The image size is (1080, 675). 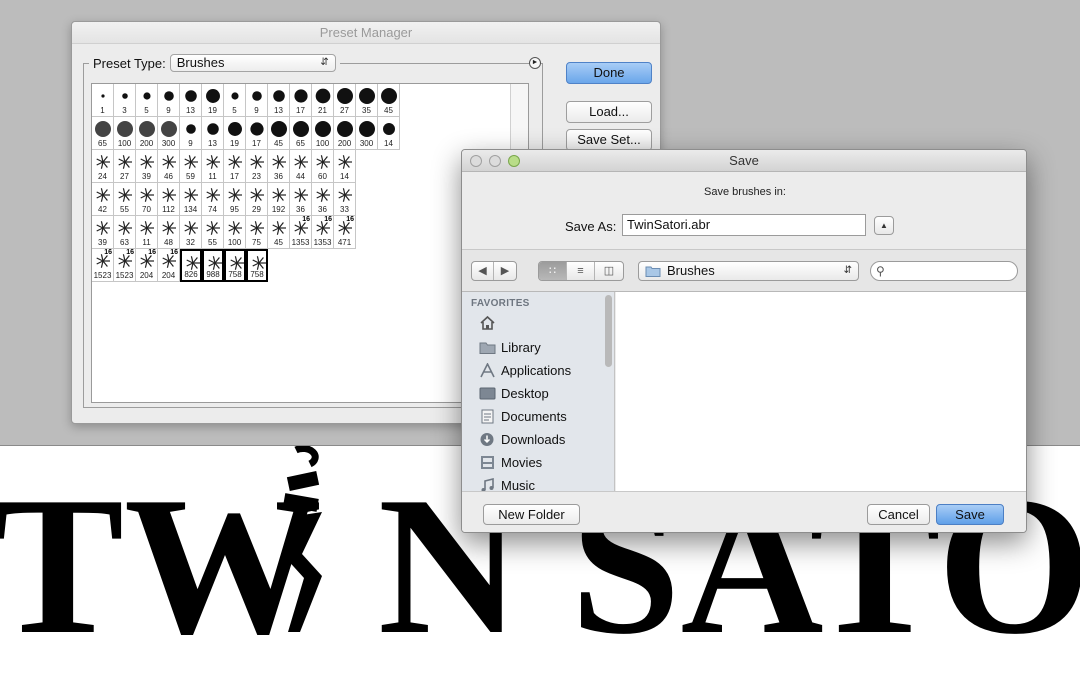 What do you see at coordinates (191, 166) in the screenshot?
I see `brush-preset: 59` at bounding box center [191, 166].